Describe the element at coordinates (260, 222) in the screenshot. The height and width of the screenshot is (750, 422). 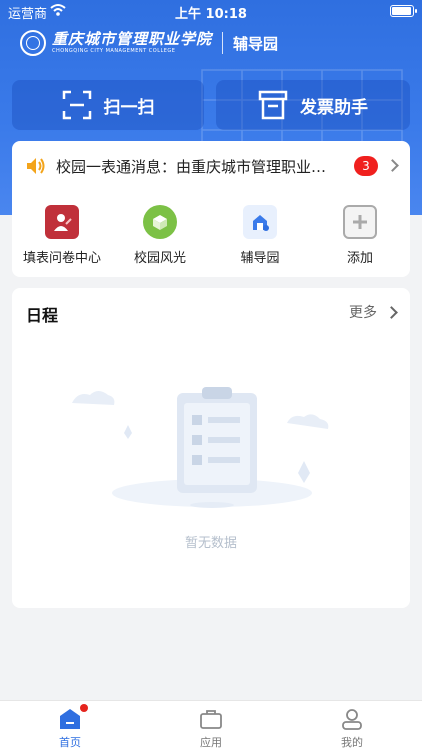
I see `counseling-icon` at that location.